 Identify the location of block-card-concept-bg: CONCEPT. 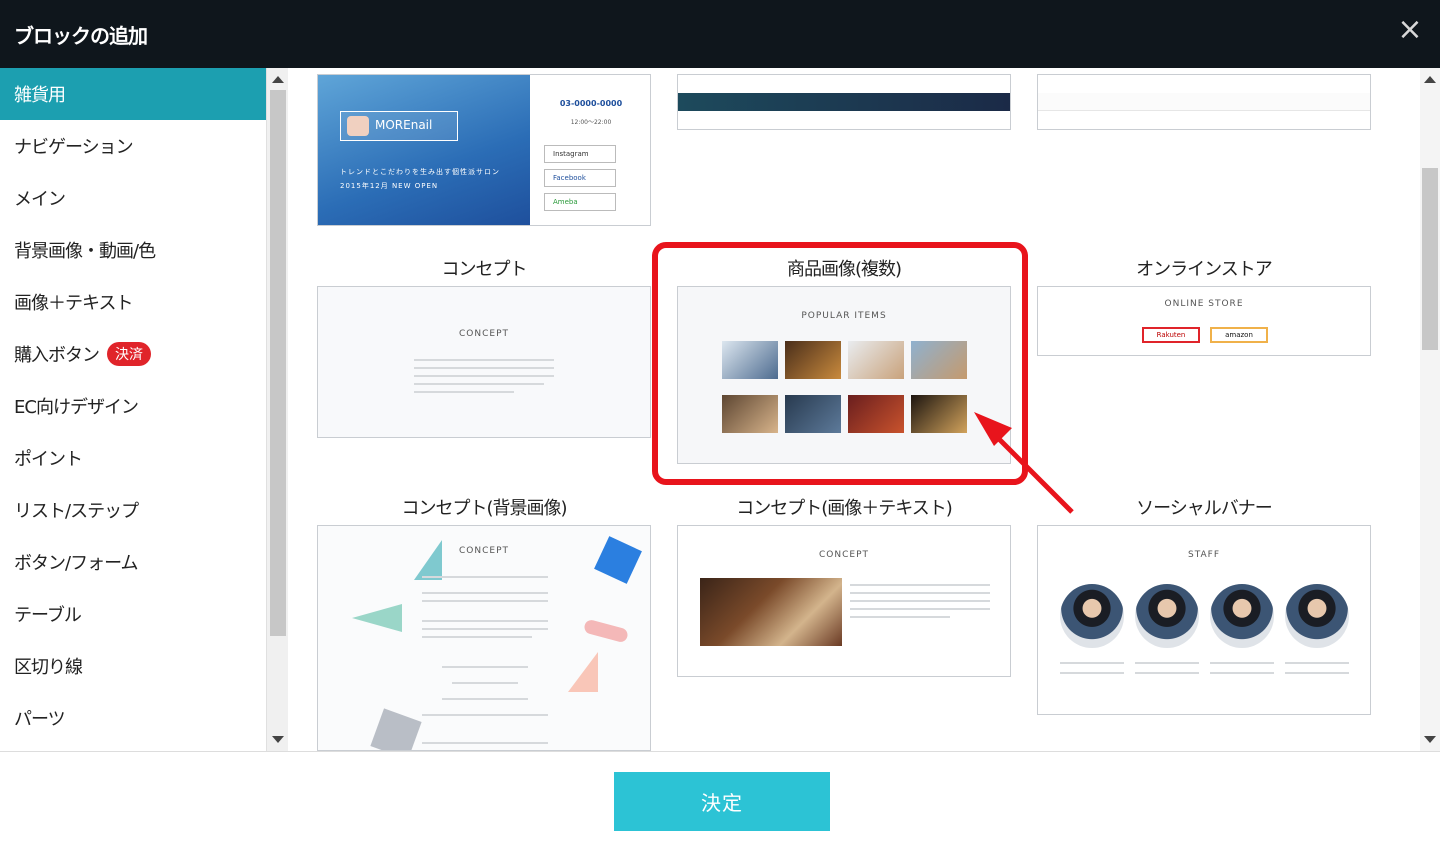
(484, 638).